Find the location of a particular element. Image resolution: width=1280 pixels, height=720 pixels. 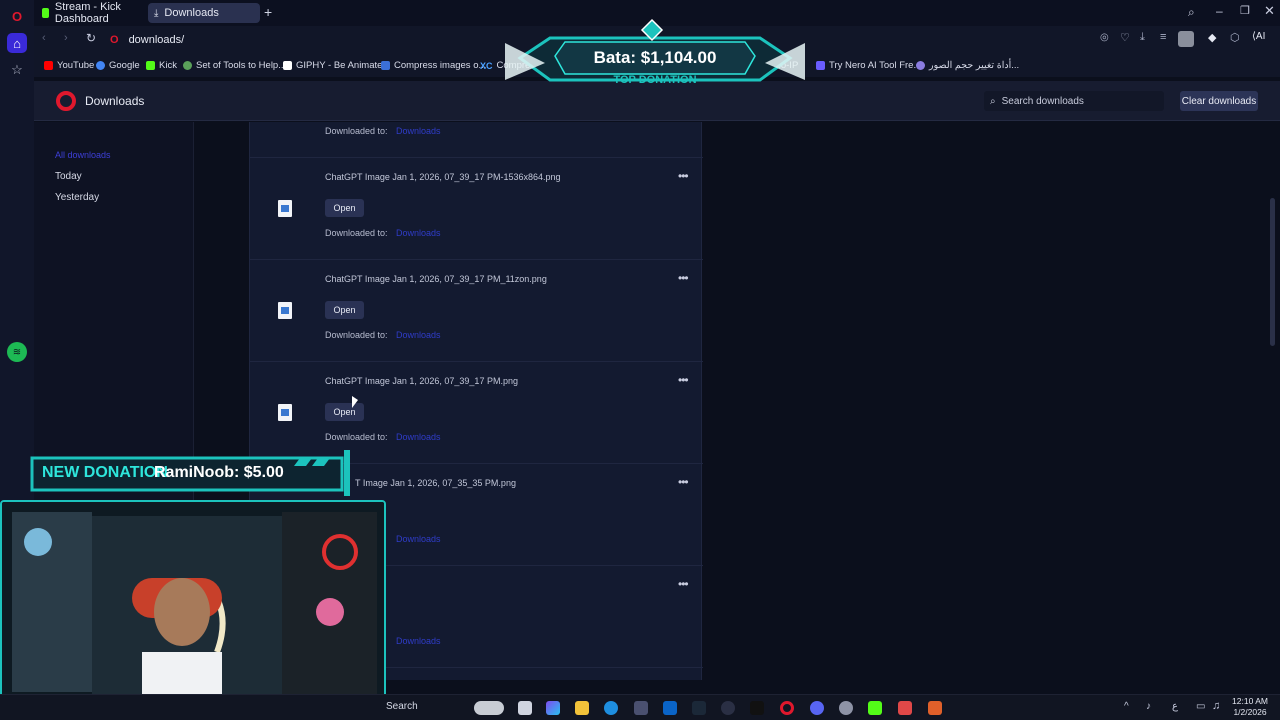

forward-icon: › is located at coordinates (66, 38).